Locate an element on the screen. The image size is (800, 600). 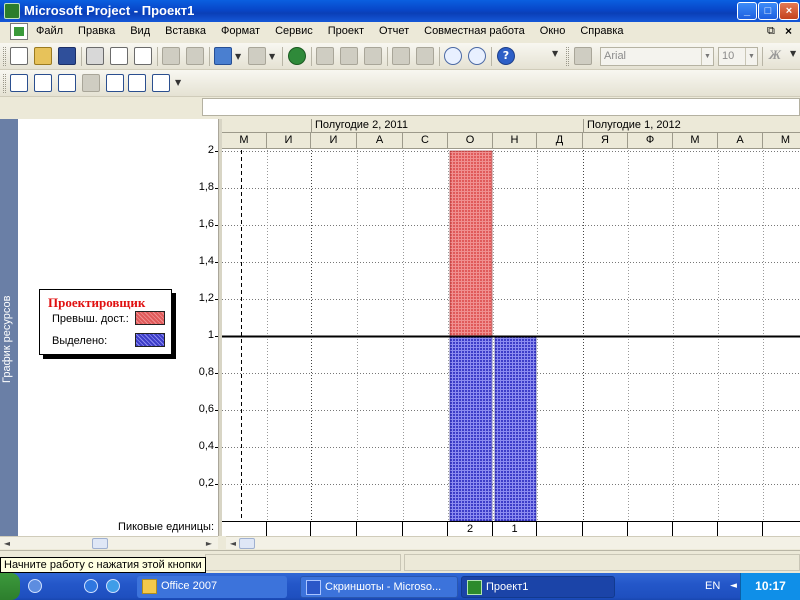
menu-file: Файл is located at coordinates (52, 31).